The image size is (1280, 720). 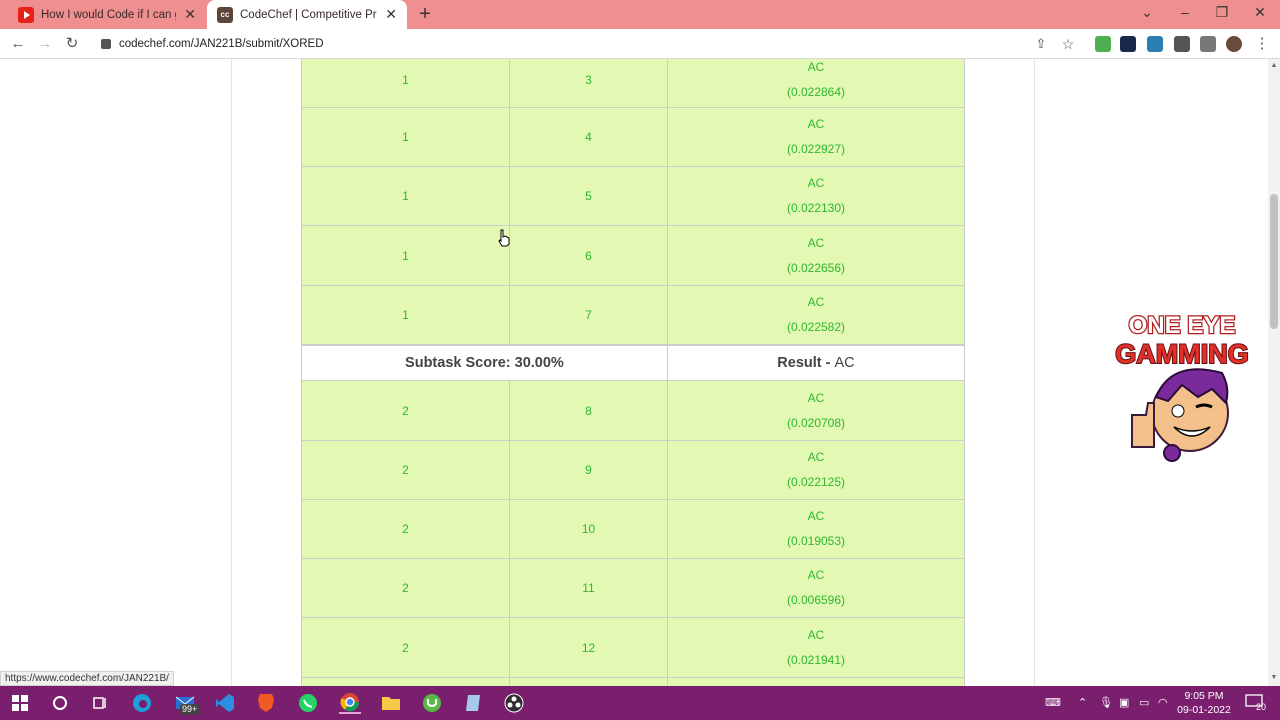 What do you see at coordinates (816, 647) in the screenshot?
I see `result-cell: AC (0.021941)` at bounding box center [816, 647].